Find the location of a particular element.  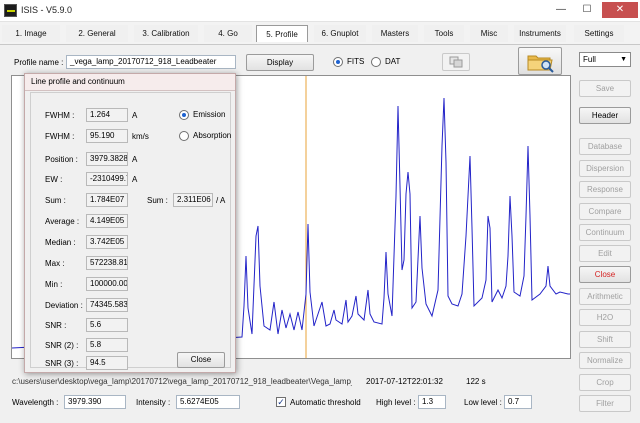

zoom-select-value: Full is located at coordinates (589, 59).